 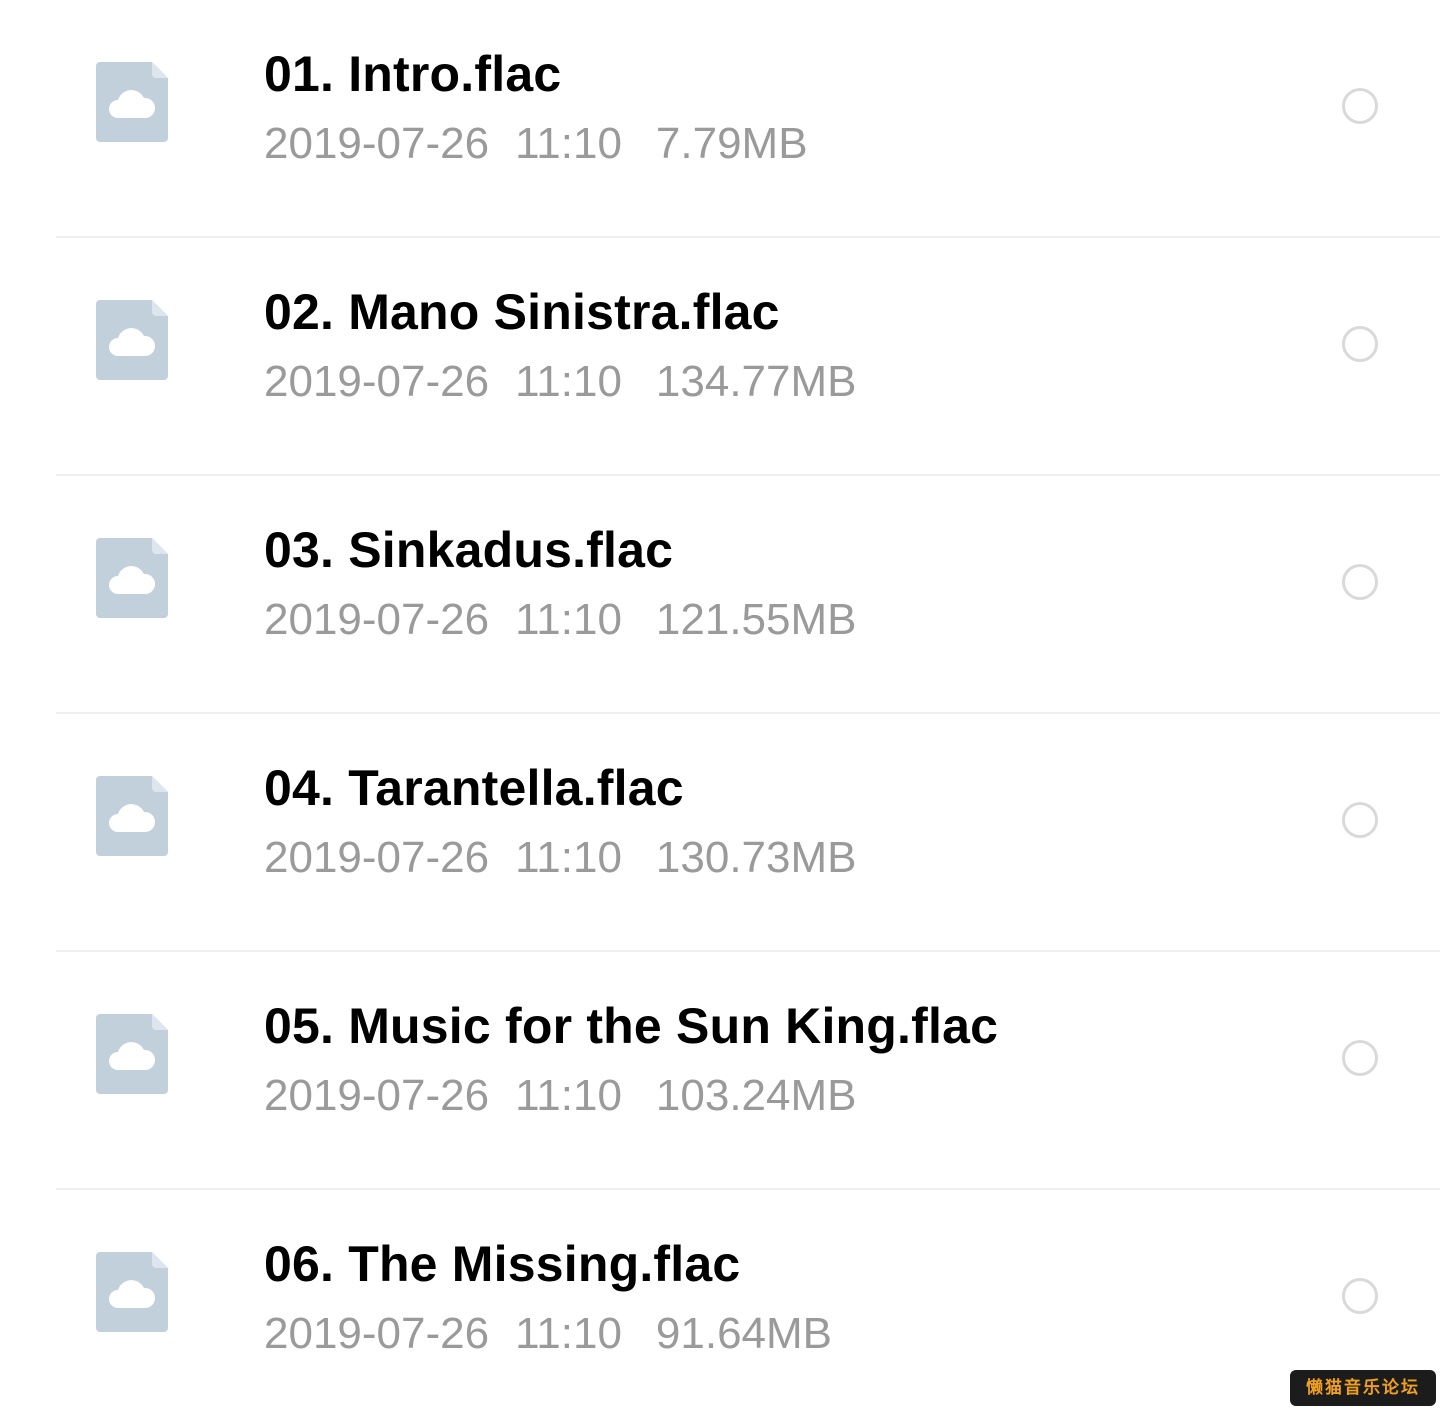 I want to click on file-name: 01. Intro.flac, so click(x=413, y=74).